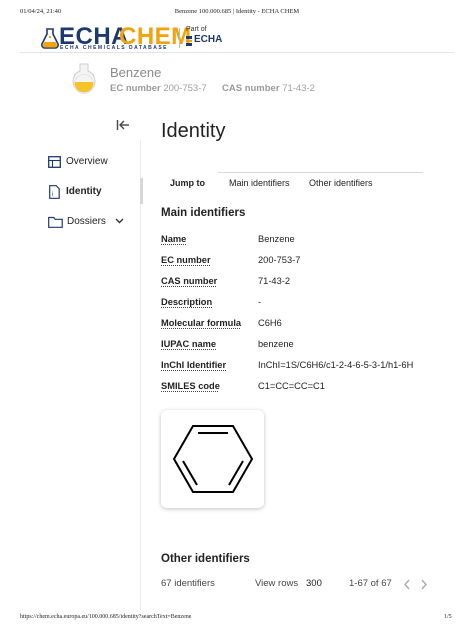 The image size is (474, 632). What do you see at coordinates (186, 260) in the screenshot?
I see `row-label-ec: EC number` at bounding box center [186, 260].